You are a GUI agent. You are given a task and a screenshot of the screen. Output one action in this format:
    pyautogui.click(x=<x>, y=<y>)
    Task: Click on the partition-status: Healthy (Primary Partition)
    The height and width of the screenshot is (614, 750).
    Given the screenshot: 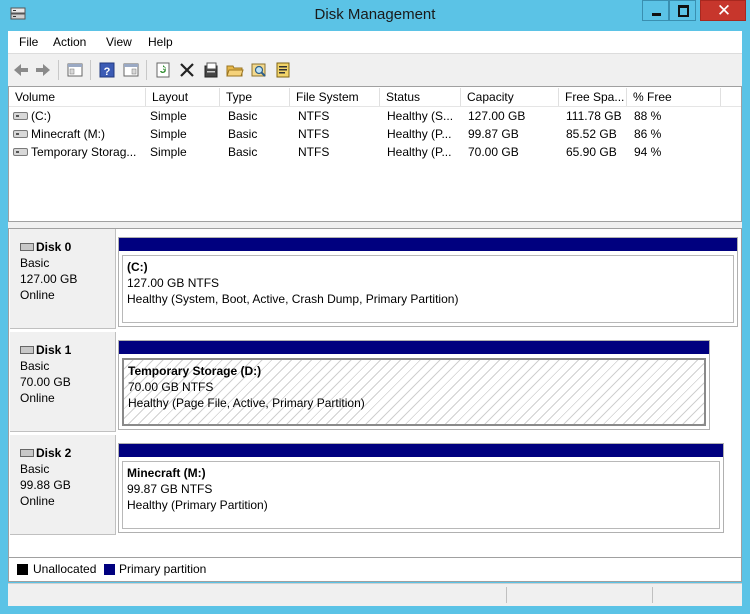 What is the action you would take?
    pyautogui.click(x=197, y=505)
    